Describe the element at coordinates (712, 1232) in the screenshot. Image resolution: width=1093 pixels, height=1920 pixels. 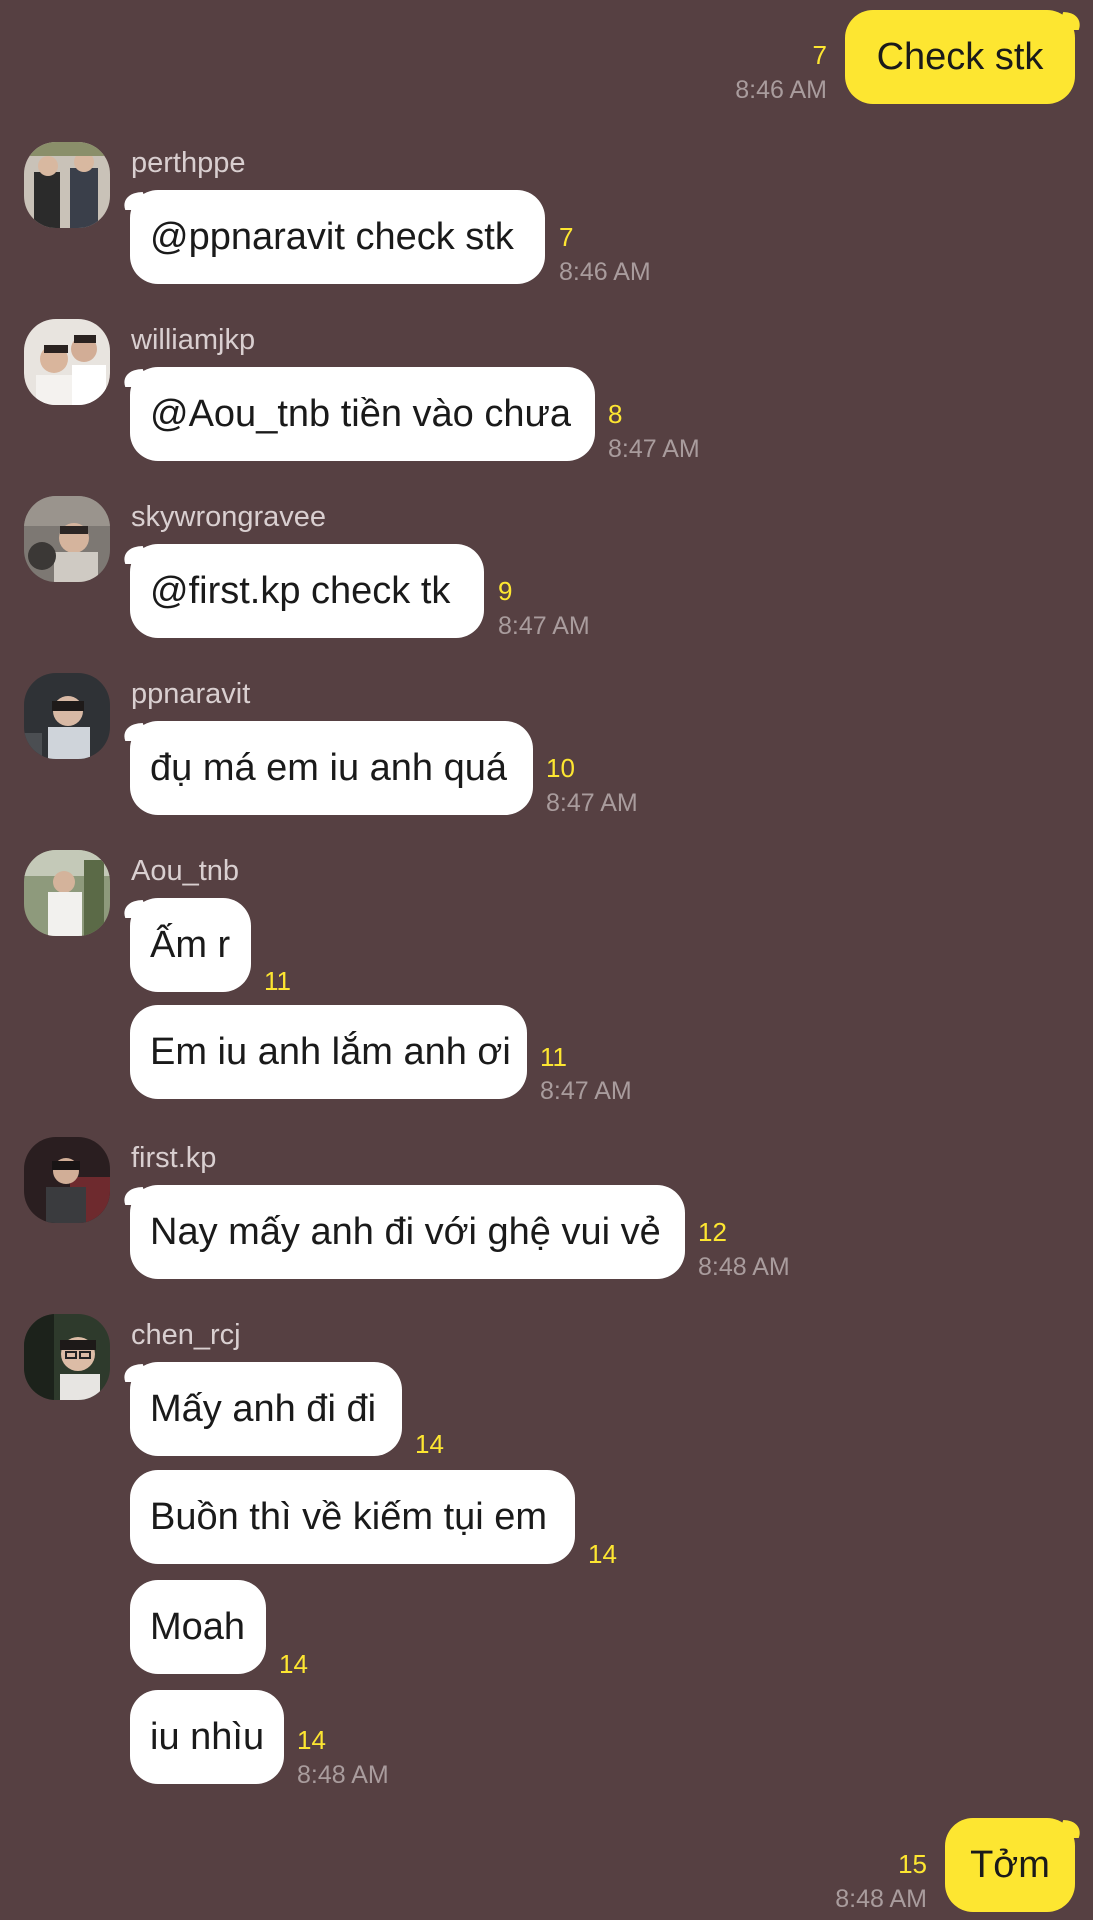
I see `unread-count: 12` at that location.